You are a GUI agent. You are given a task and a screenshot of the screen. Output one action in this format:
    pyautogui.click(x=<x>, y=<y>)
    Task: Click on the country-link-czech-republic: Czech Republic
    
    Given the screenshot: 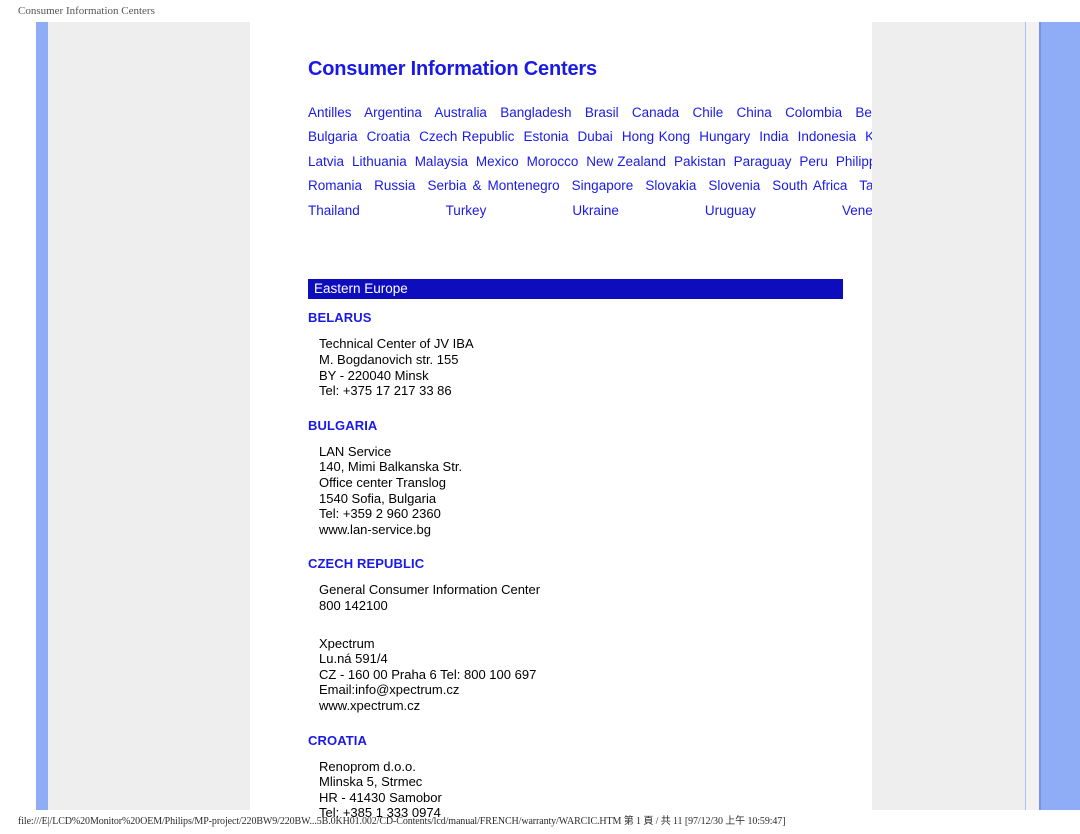 What is the action you would take?
    pyautogui.click(x=466, y=136)
    